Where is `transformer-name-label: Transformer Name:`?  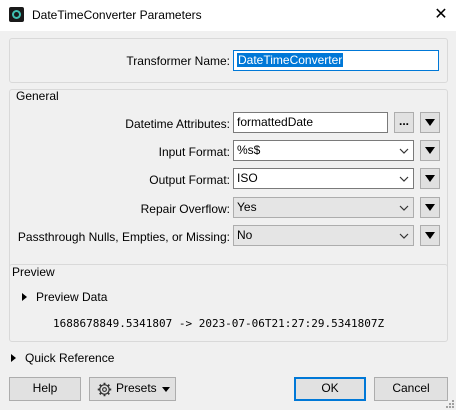
transformer-name-label: Transformer Name: is located at coordinates (178, 61).